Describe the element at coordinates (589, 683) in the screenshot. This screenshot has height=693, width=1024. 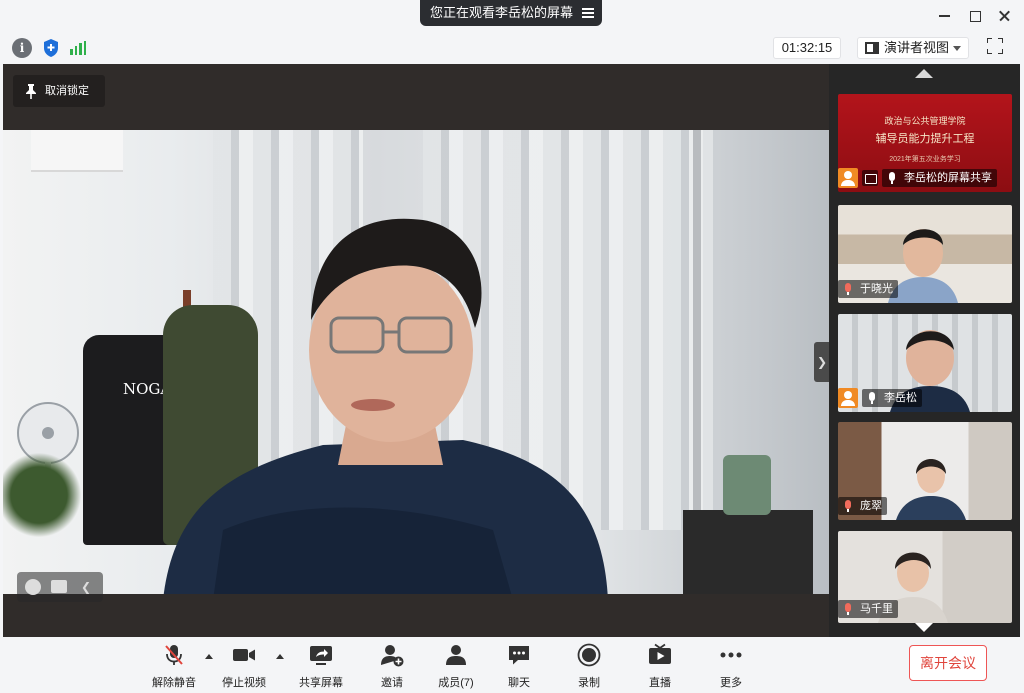
I see `record-label: 录制` at that location.